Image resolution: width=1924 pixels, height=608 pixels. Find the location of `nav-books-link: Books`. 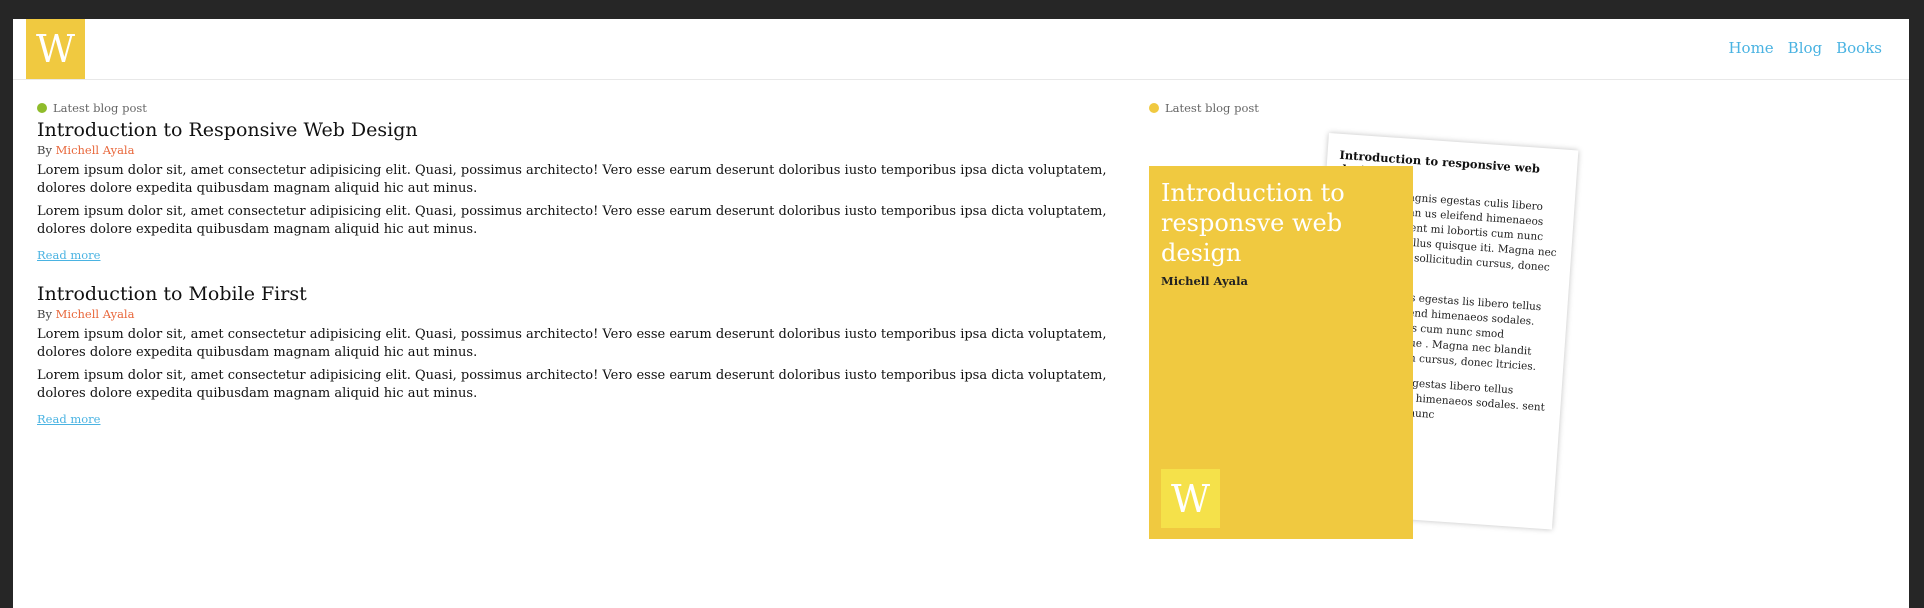

nav-books-link: Books is located at coordinates (1859, 48).